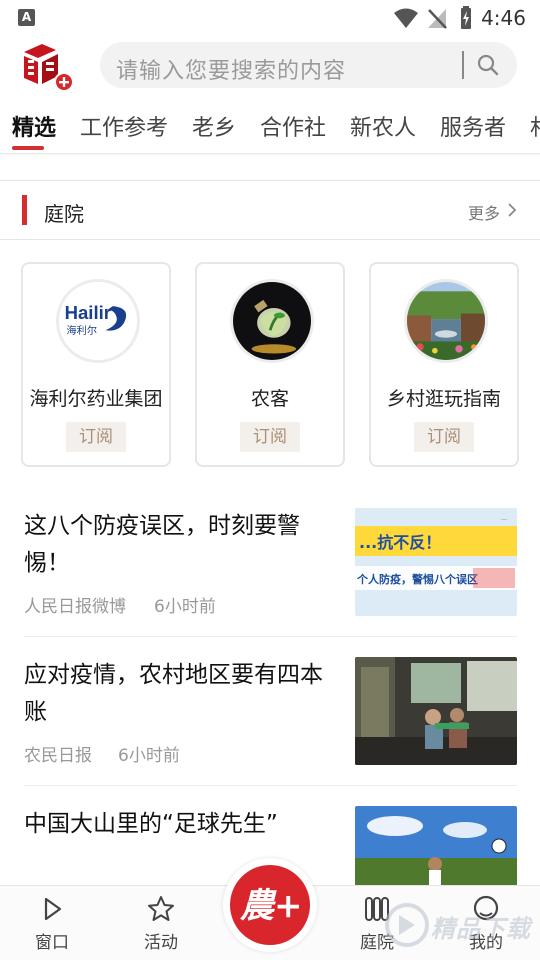 The height and width of the screenshot is (960, 540). Describe the element at coordinates (53, 909) in the screenshot. I see `play-icon` at that location.